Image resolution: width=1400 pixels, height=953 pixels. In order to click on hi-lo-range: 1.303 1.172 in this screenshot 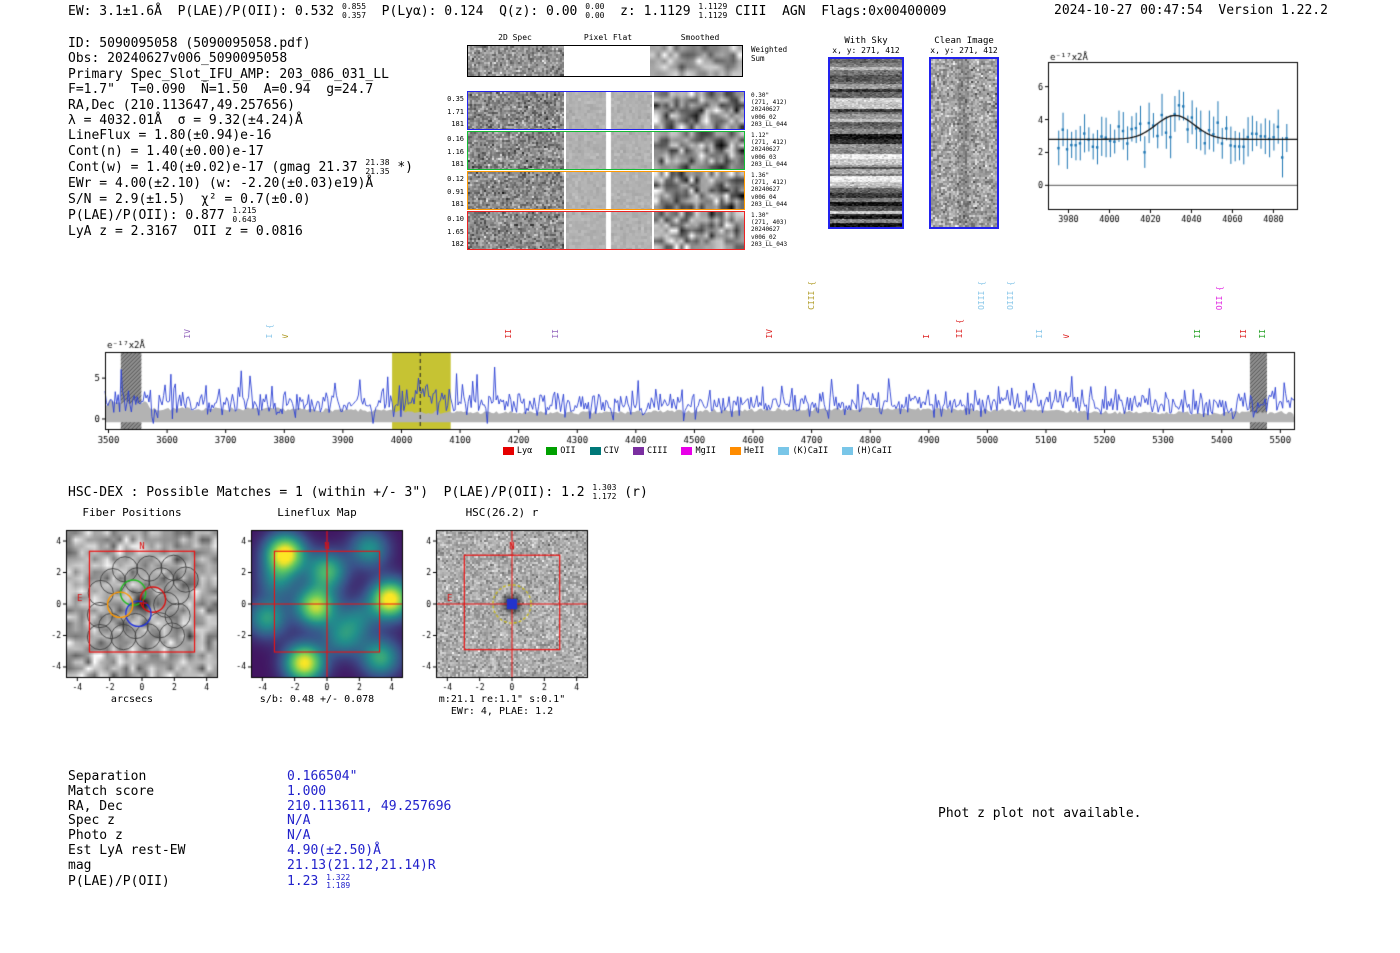, I will do `click(604, 492)`.